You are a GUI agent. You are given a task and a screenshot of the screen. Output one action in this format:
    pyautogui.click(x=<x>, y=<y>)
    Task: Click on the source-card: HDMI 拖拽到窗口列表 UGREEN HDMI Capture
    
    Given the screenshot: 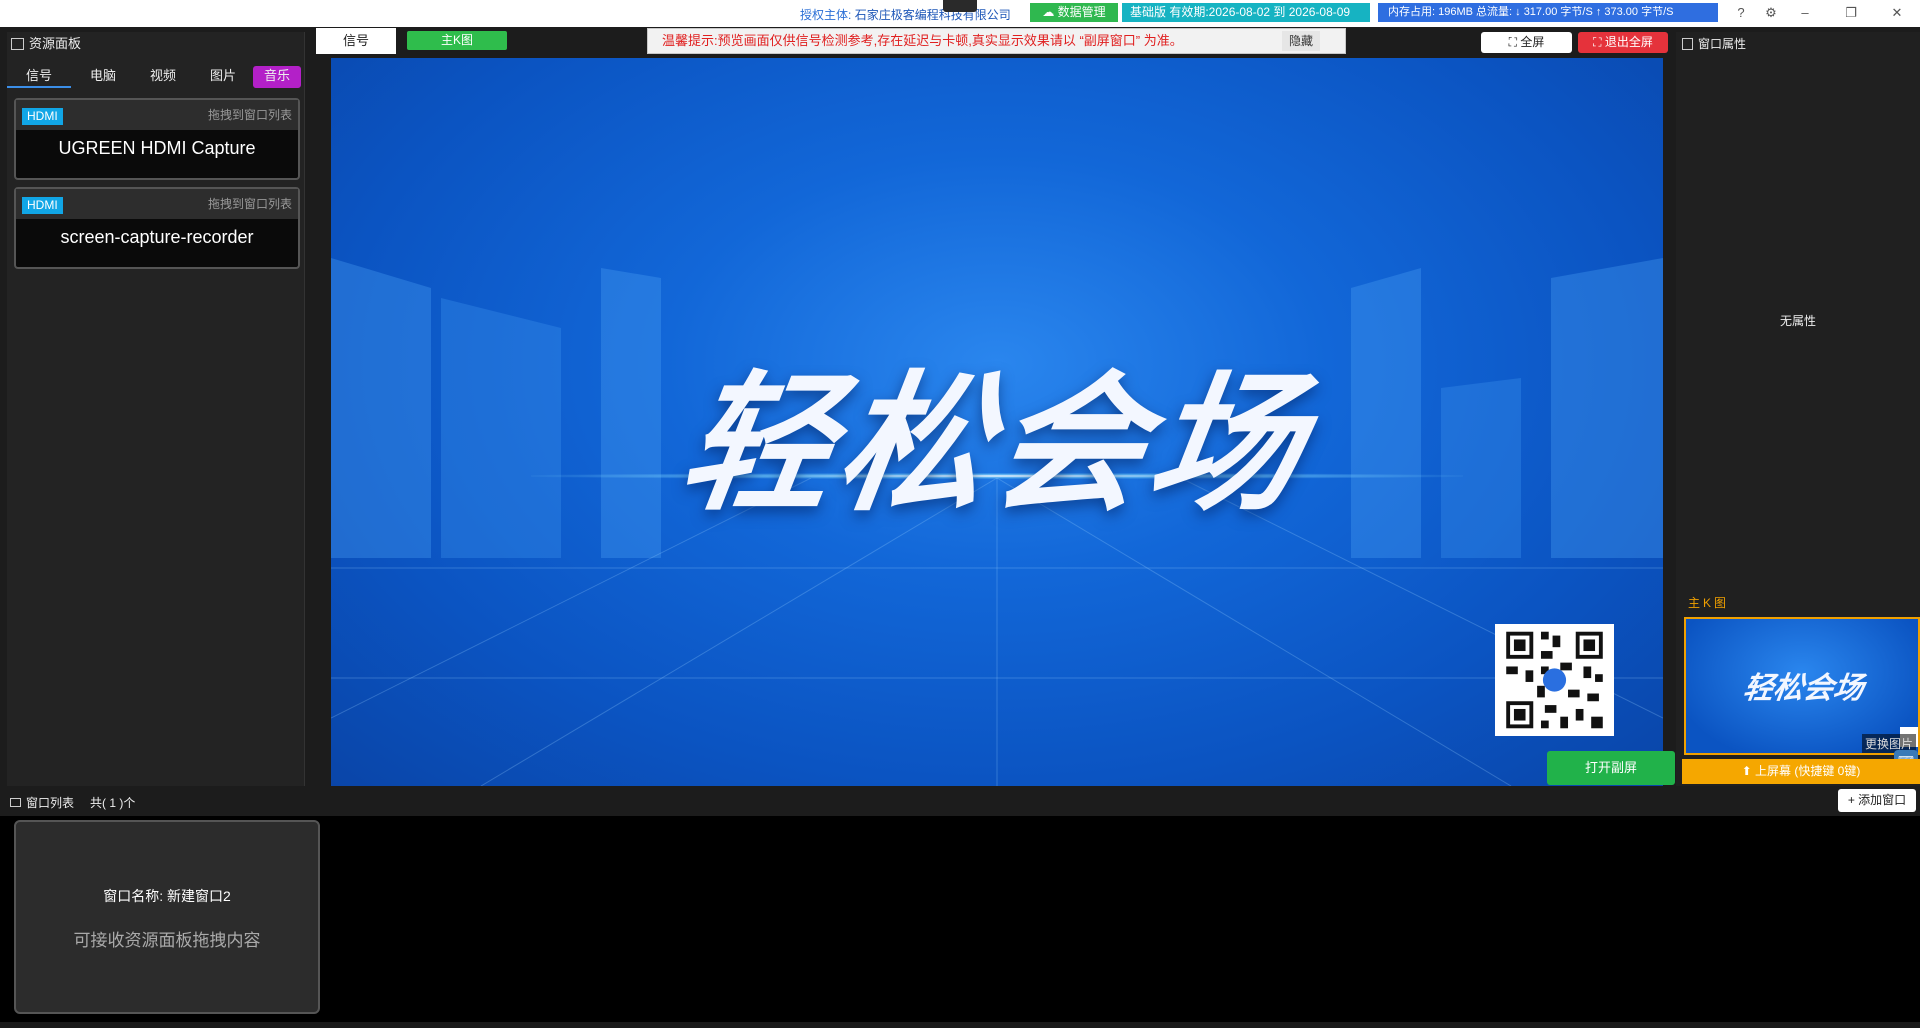 What is the action you would take?
    pyautogui.click(x=157, y=139)
    